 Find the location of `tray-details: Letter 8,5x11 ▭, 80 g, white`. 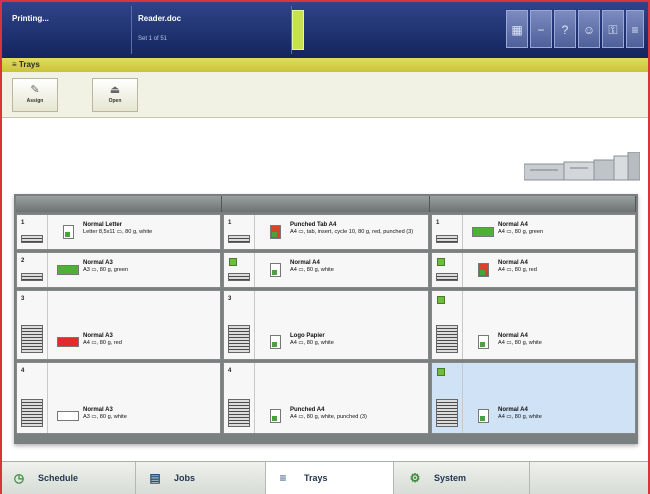

tray-details: Letter 8,5x11 ▭, 80 g, white is located at coordinates (118, 232).